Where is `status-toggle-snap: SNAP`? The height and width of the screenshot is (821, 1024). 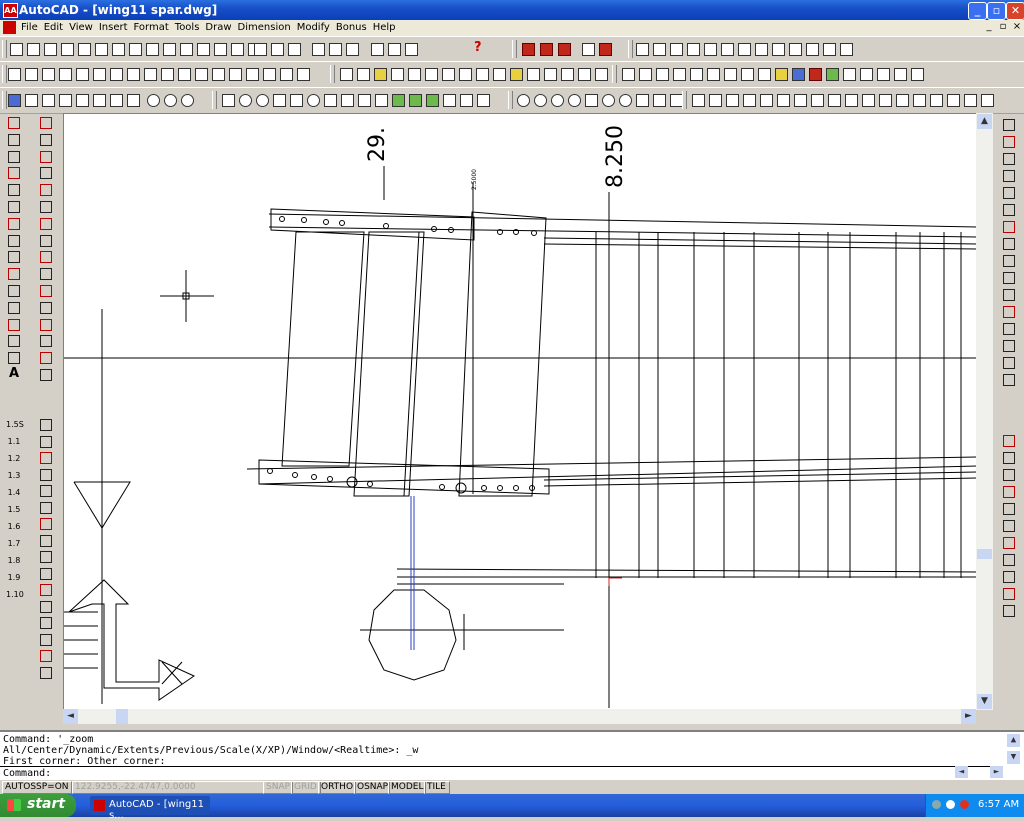 status-toggle-snap: SNAP is located at coordinates (278, 787).